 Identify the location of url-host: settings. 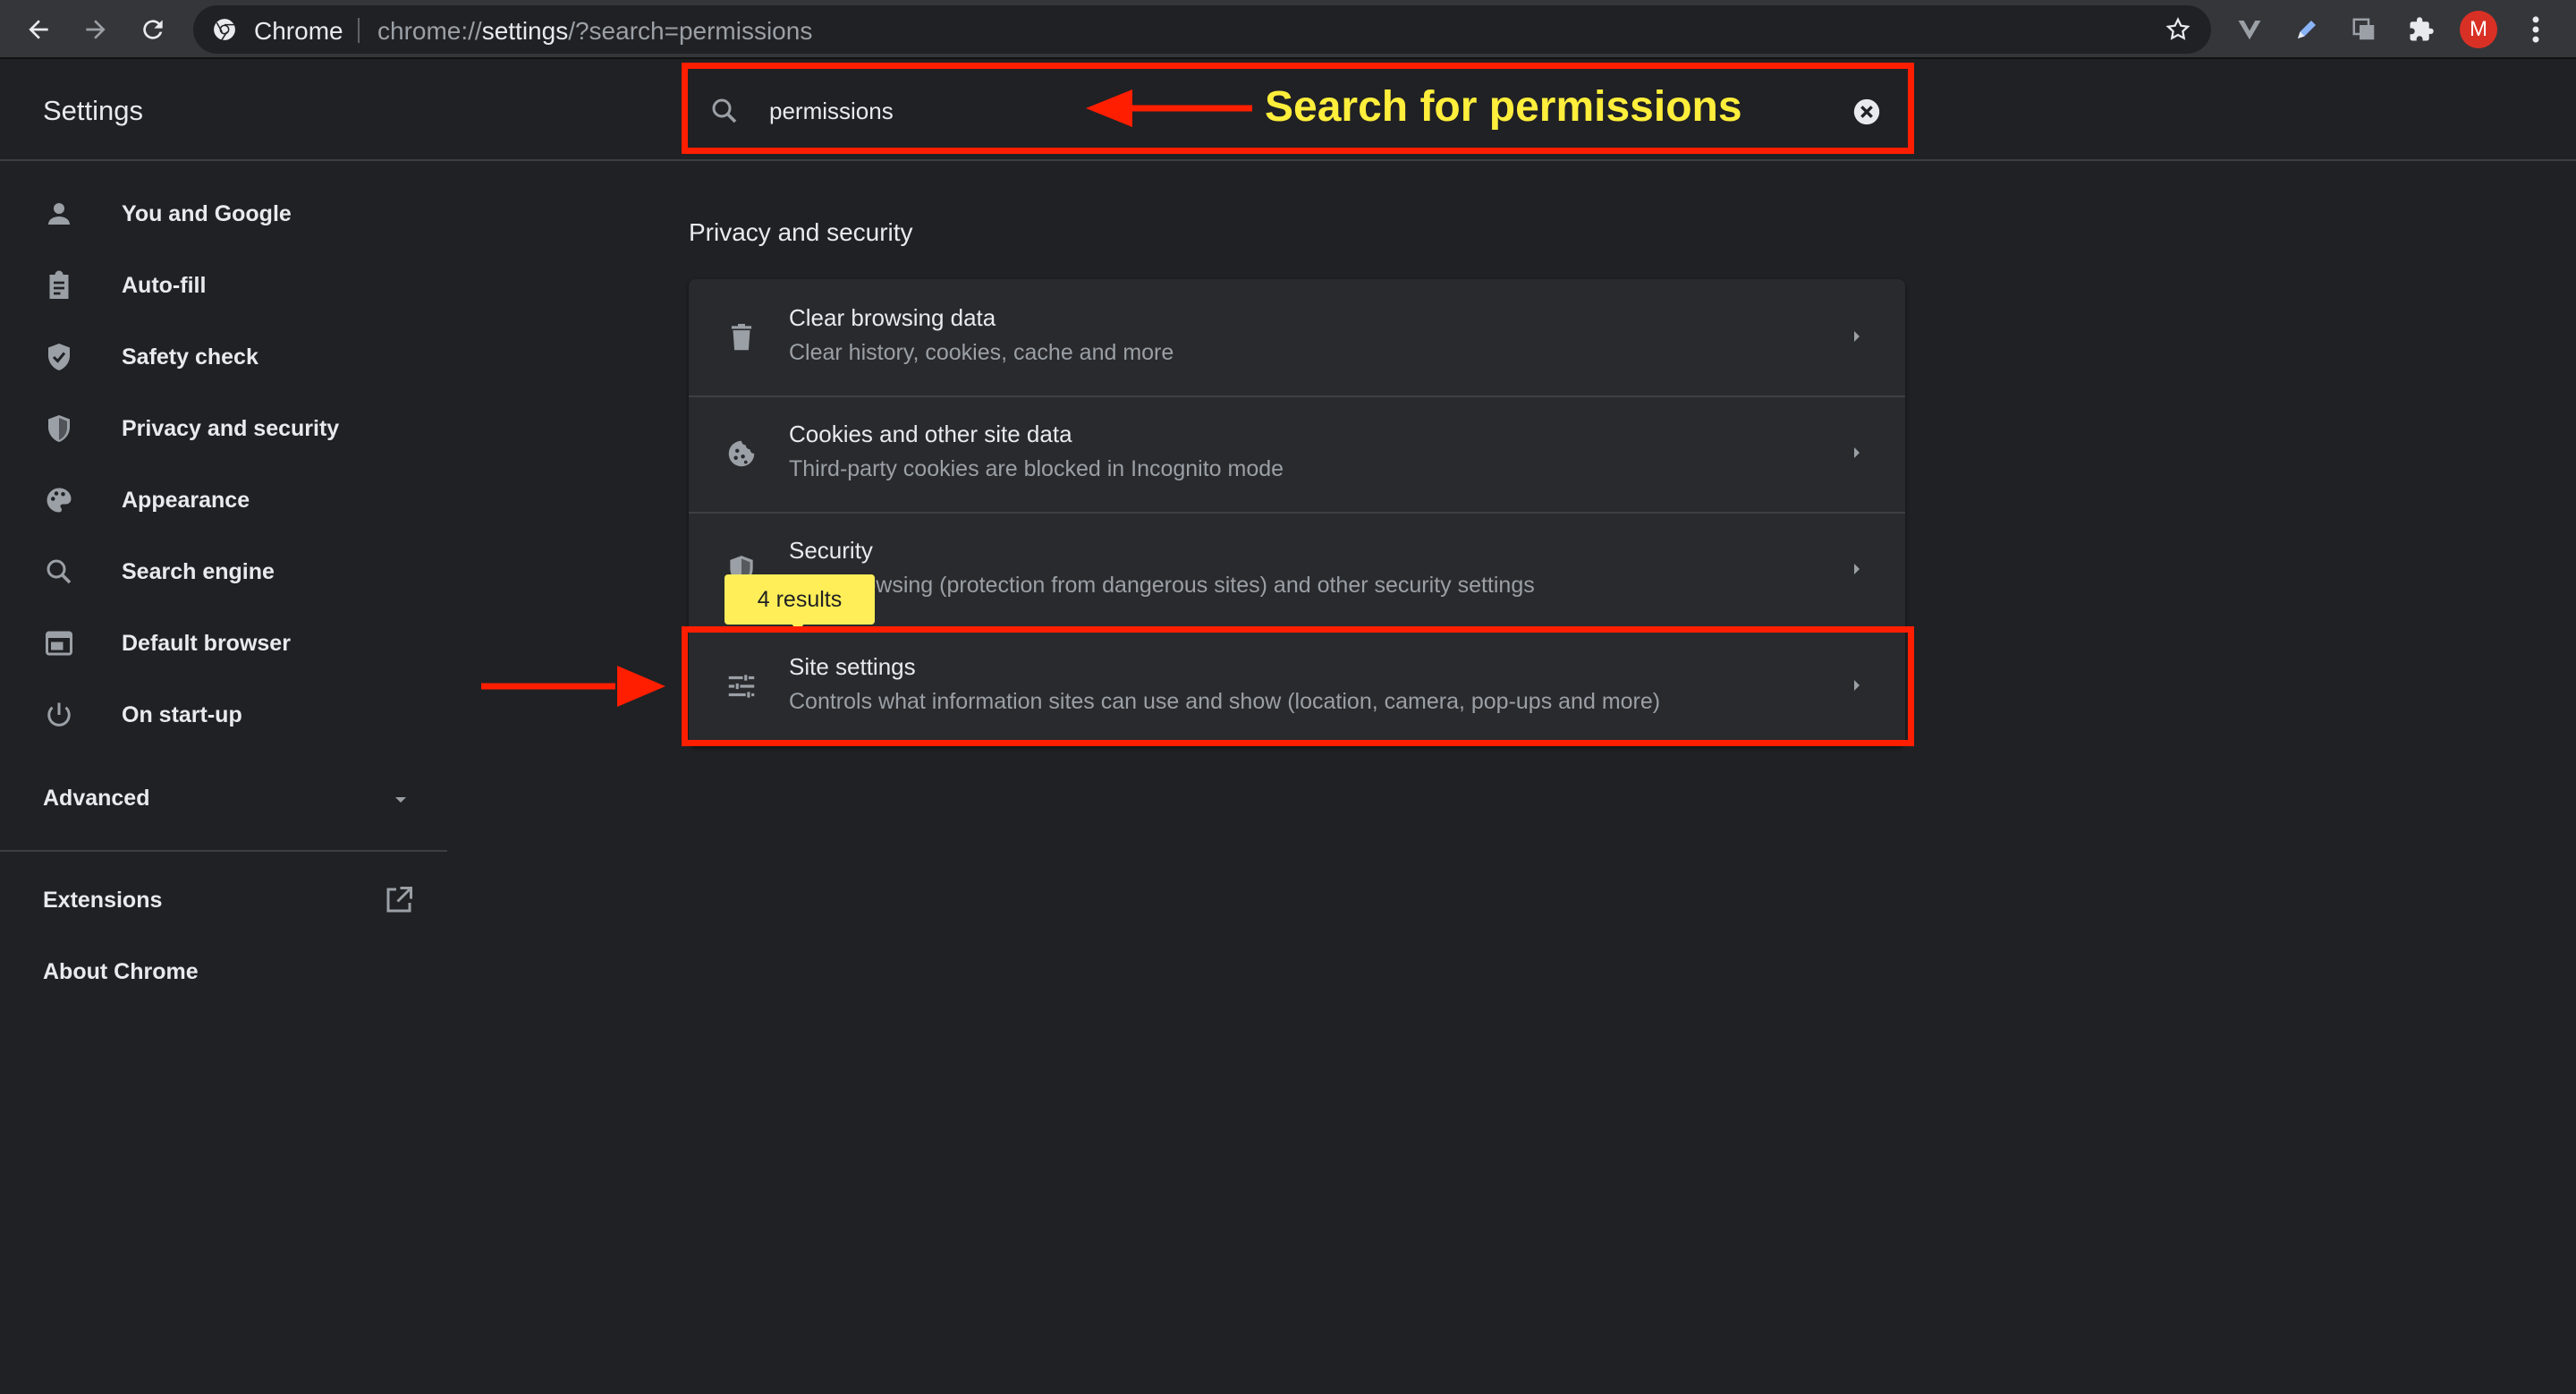
(525, 31).